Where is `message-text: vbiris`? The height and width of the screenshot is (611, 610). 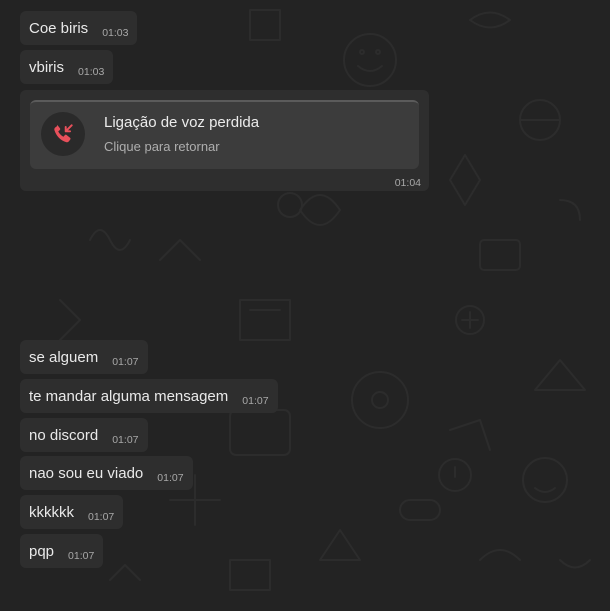 message-text: vbiris is located at coordinates (47, 67).